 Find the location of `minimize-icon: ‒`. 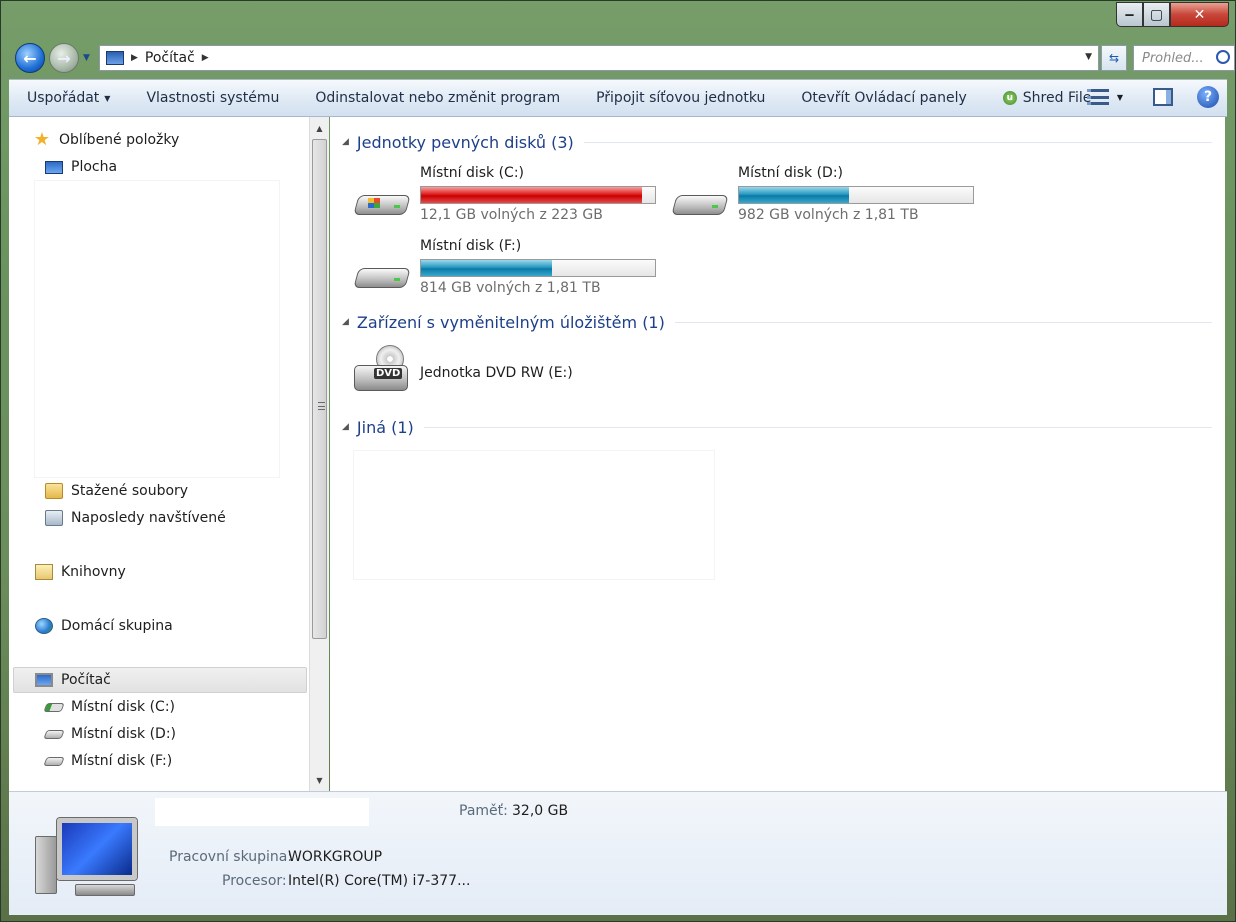

minimize-icon: ‒ is located at coordinates (1129, 14).